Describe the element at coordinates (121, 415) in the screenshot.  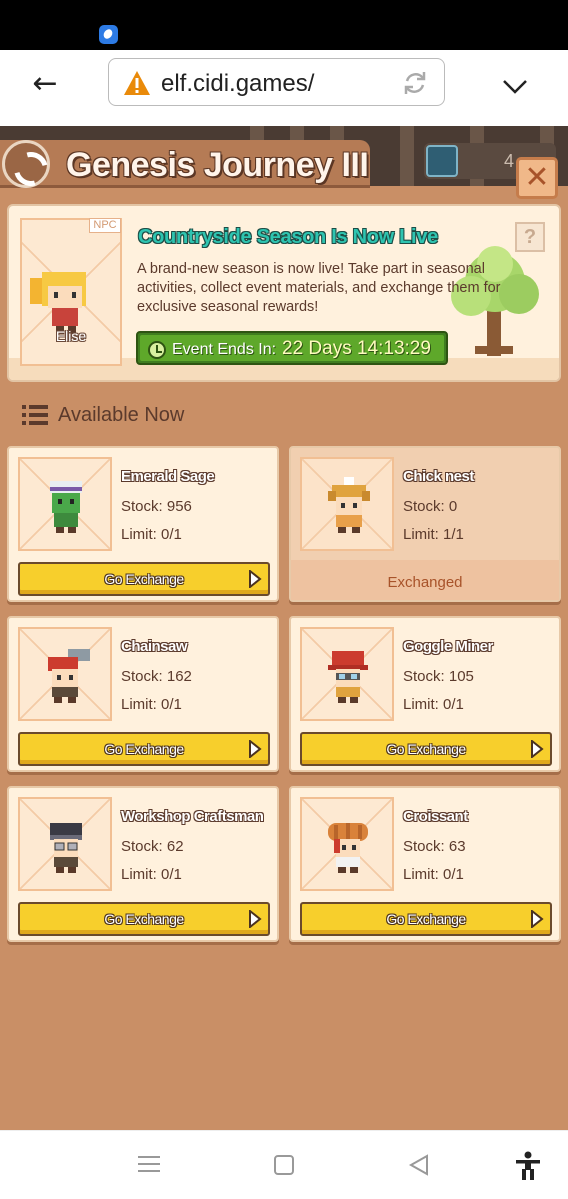
I see `section-title: Available Now` at that location.